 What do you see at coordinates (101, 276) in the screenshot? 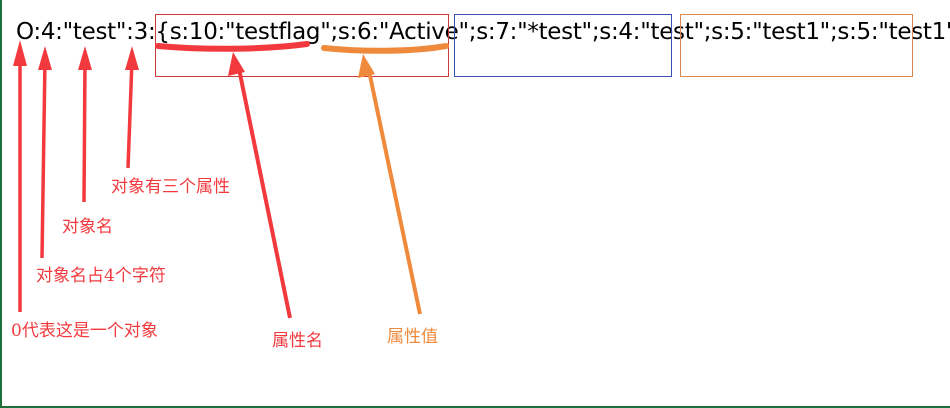
I see `label-name-length: 对象名占4个字符` at bounding box center [101, 276].